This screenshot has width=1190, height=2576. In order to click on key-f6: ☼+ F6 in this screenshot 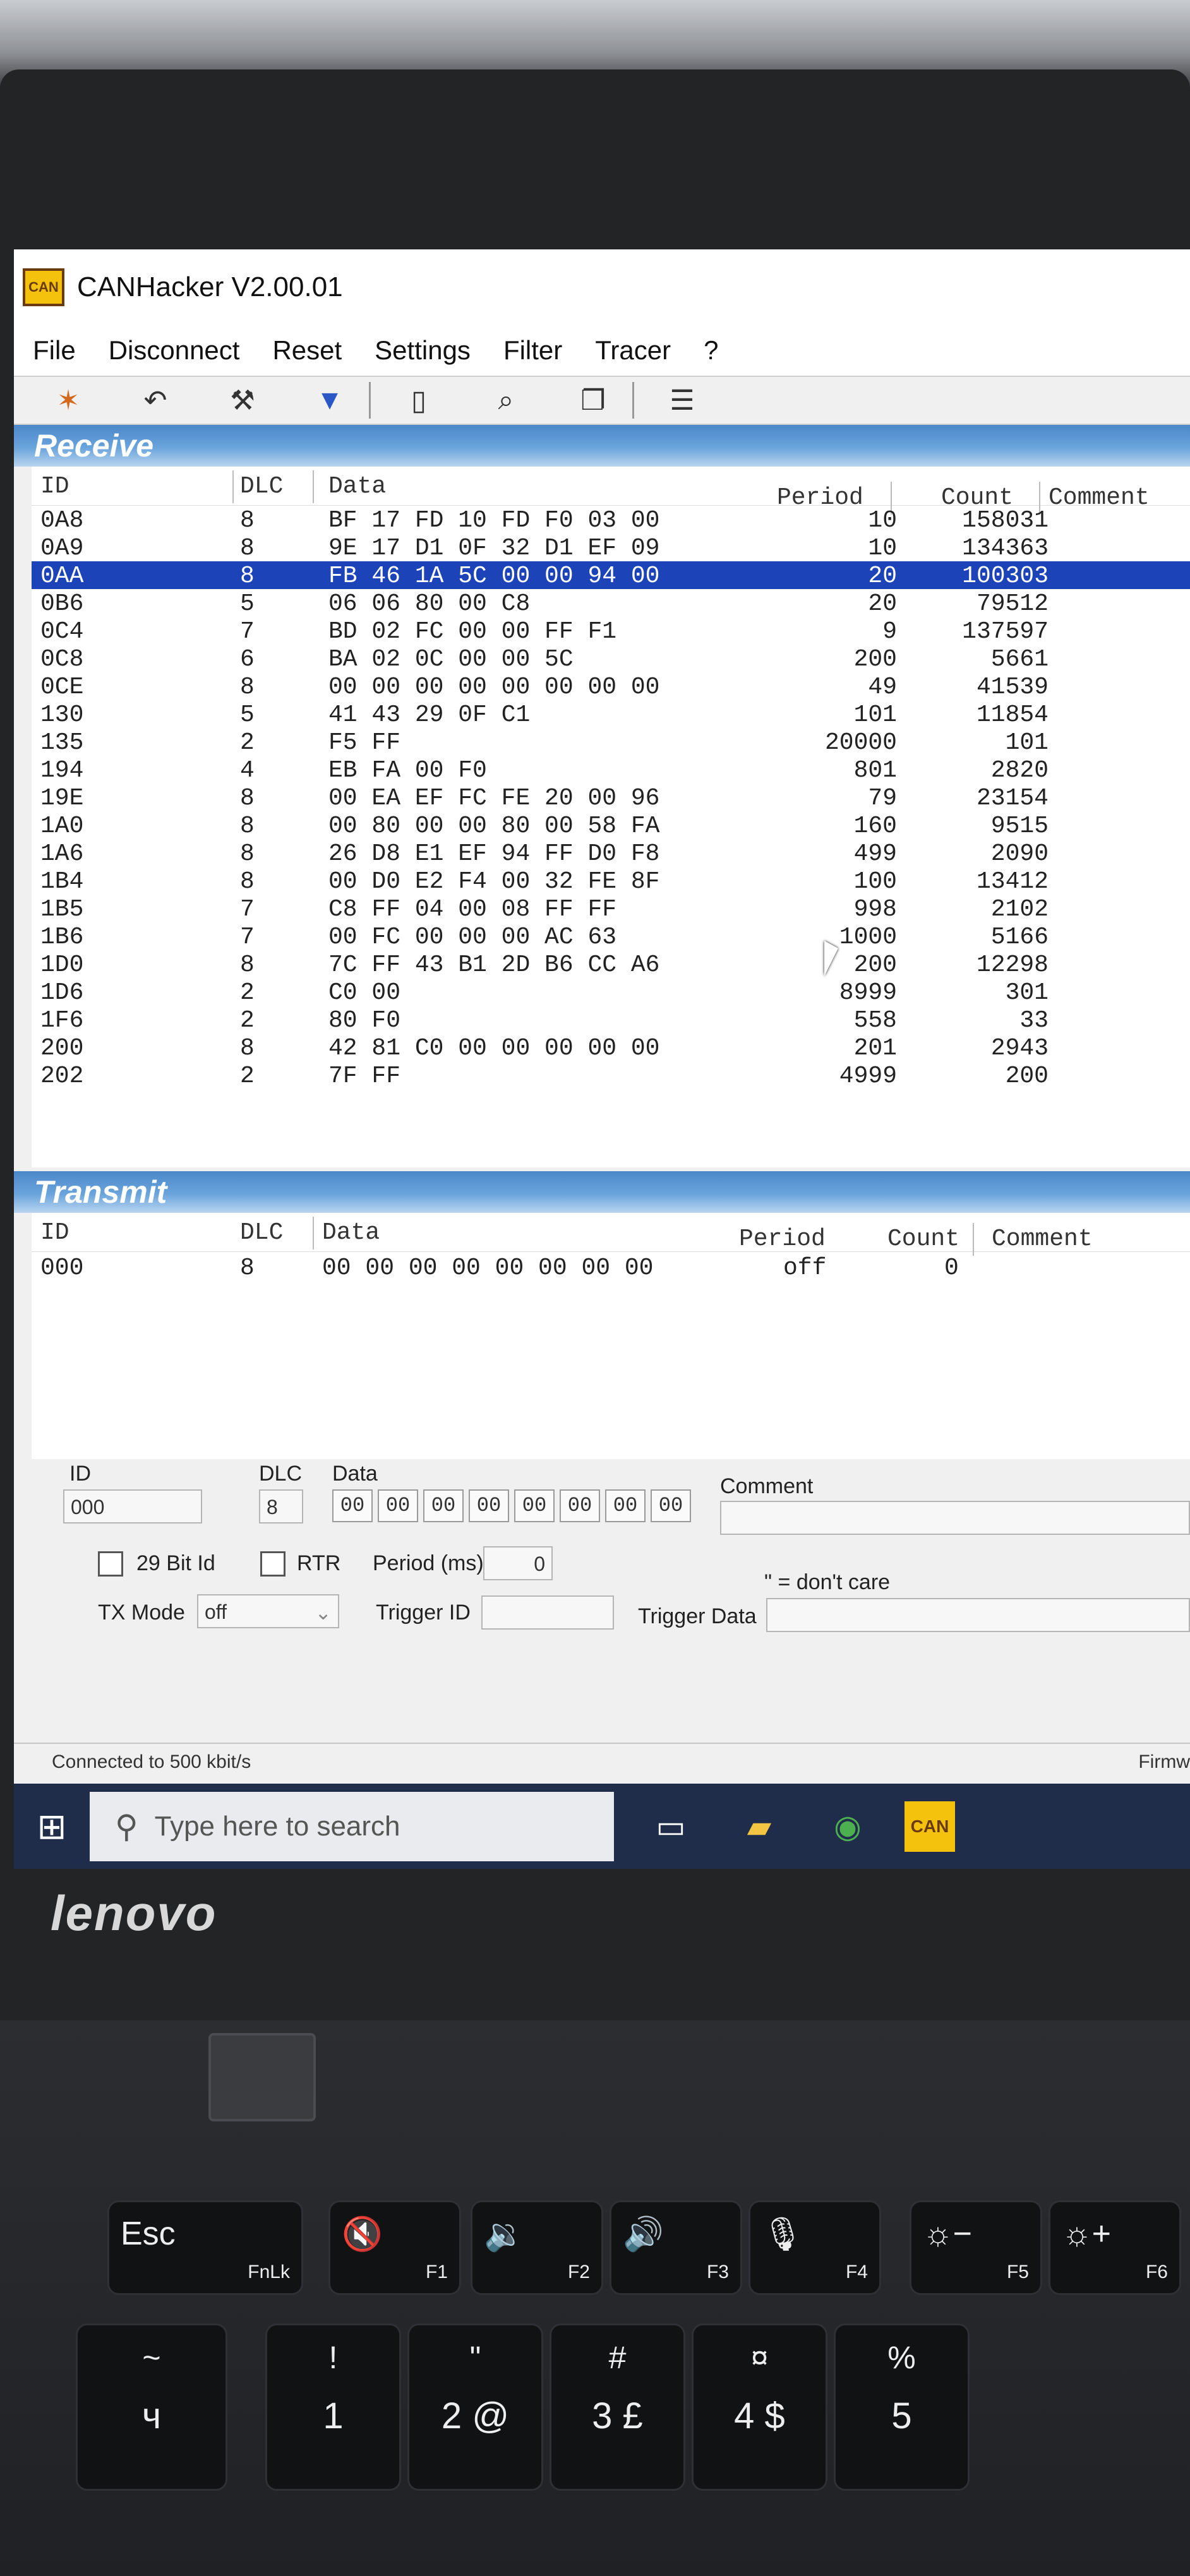, I will do `click(1115, 2247)`.